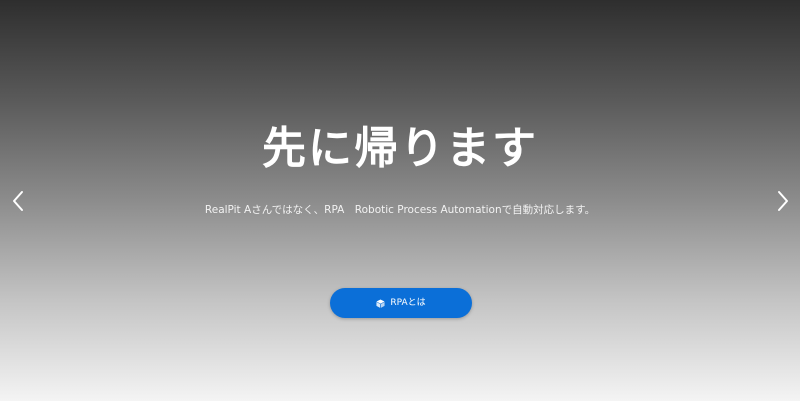 Image resolution: width=800 pixels, height=401 pixels. Describe the element at coordinates (400, 148) in the screenshot. I see `hero-title: 先に帰ります` at that location.